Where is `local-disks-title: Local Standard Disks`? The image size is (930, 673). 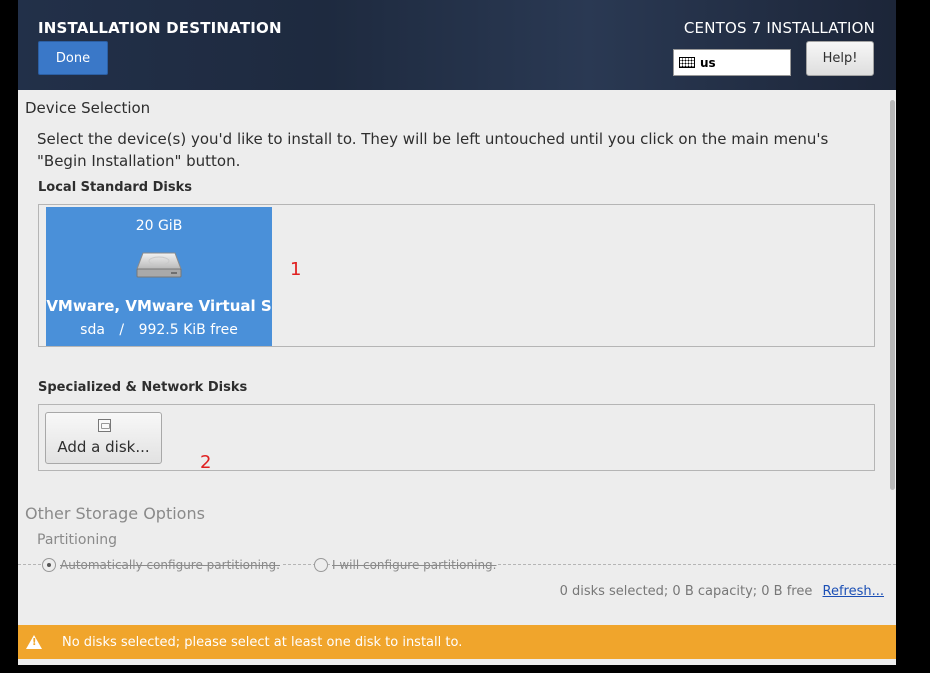
local-disks-title: Local Standard Disks is located at coordinates (115, 187).